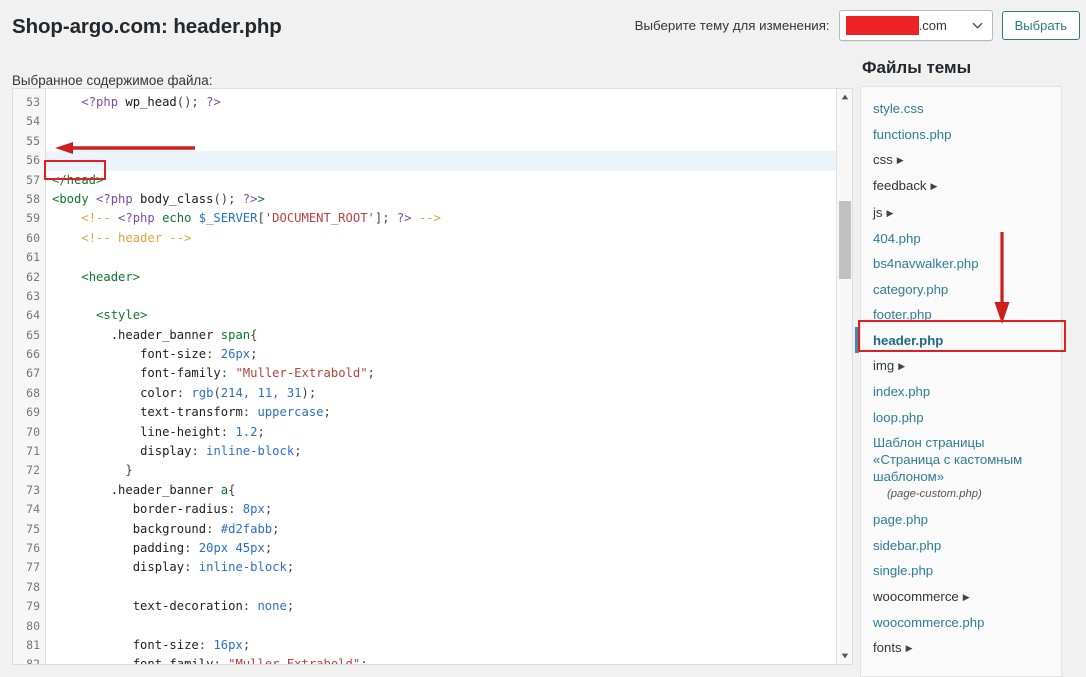 This screenshot has height=677, width=1086. What do you see at coordinates (449, 548) in the screenshot?
I see `code-line: padding: 20px 45px;` at bounding box center [449, 548].